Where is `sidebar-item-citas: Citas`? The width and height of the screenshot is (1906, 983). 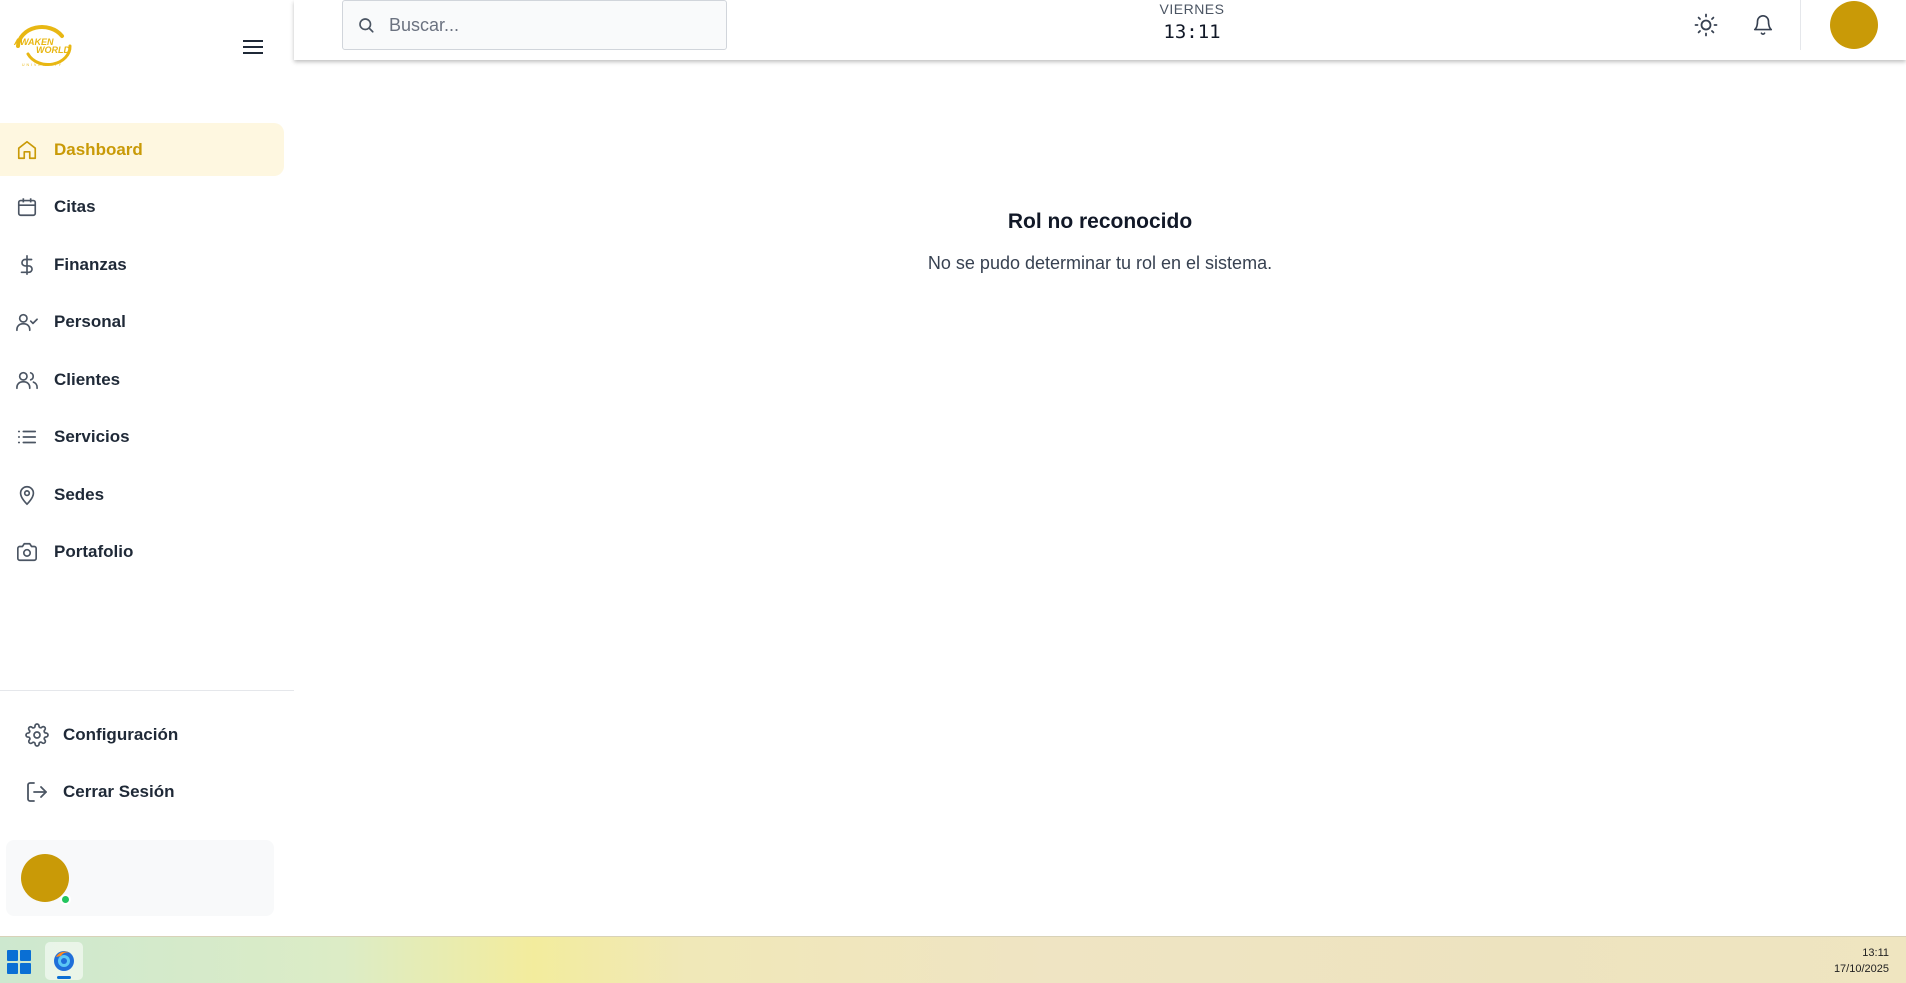 sidebar-item-citas: Citas is located at coordinates (142, 207).